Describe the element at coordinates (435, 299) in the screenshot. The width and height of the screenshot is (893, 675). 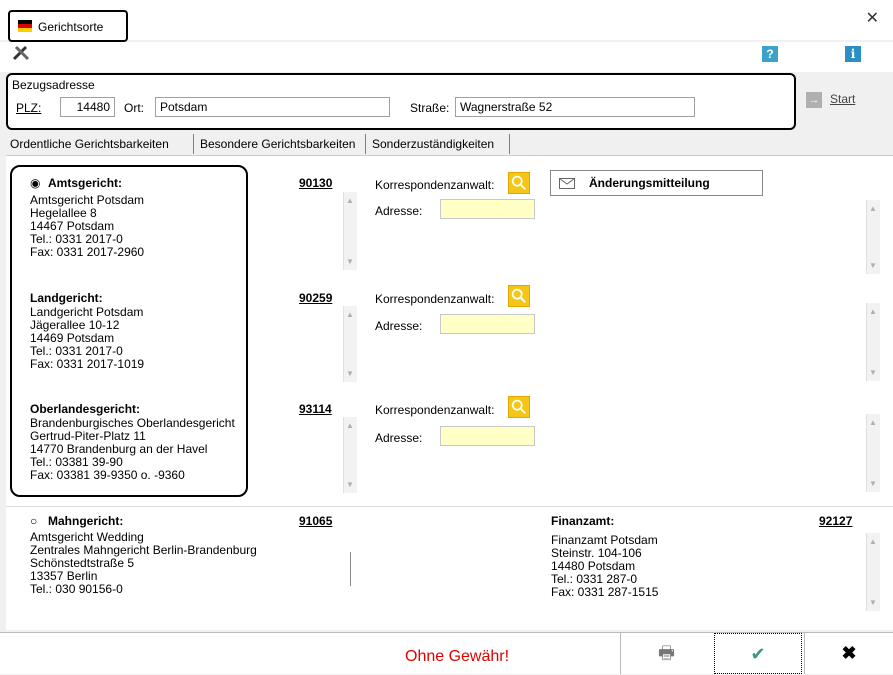
I see `korrespondenz-label-2: Korrespondenzanwalt:` at that location.